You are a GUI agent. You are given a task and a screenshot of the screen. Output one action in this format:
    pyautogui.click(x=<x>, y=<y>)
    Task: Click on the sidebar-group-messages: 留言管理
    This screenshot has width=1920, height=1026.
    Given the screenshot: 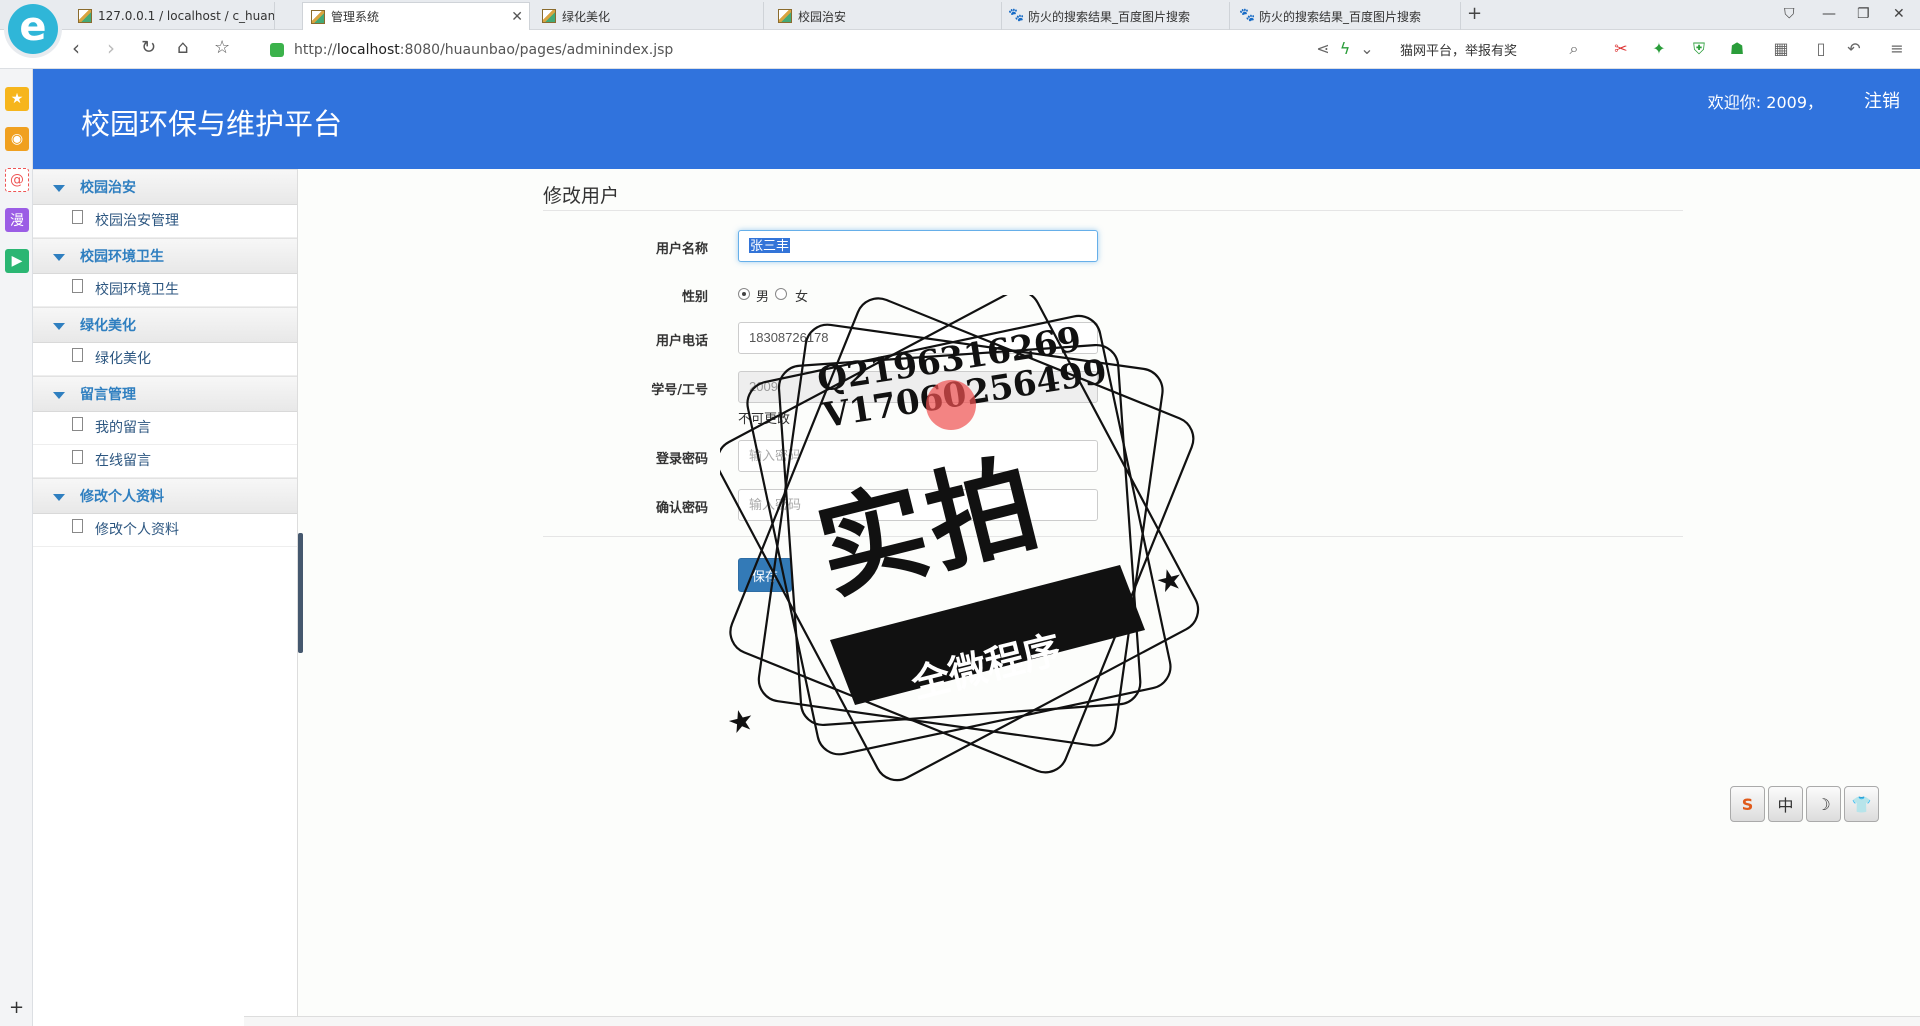 What is the action you would take?
    pyautogui.click(x=165, y=394)
    